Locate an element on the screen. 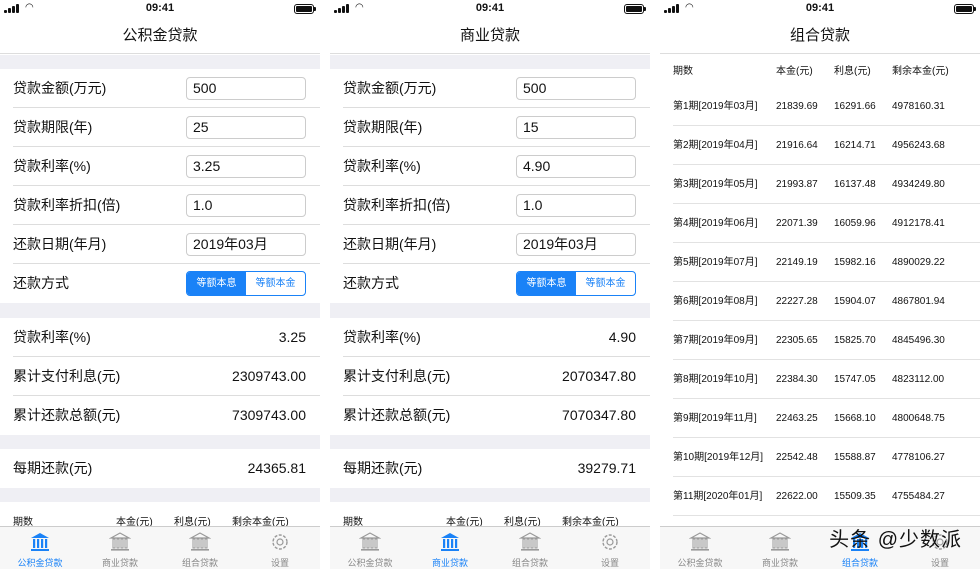 The width and height of the screenshot is (980, 569). repay-method-segmented: 等额本息 等额本金 is located at coordinates (576, 283).